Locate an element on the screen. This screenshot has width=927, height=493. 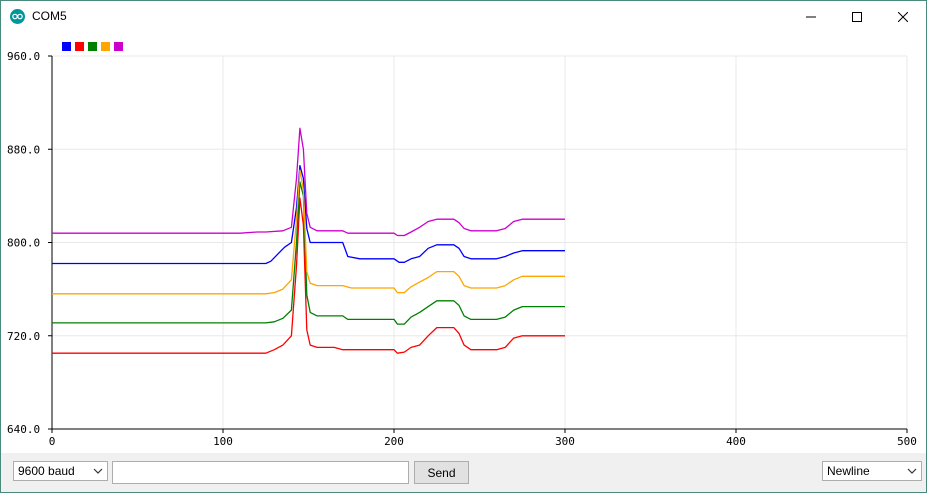
x-tick-label: 300 is located at coordinates (565, 441).